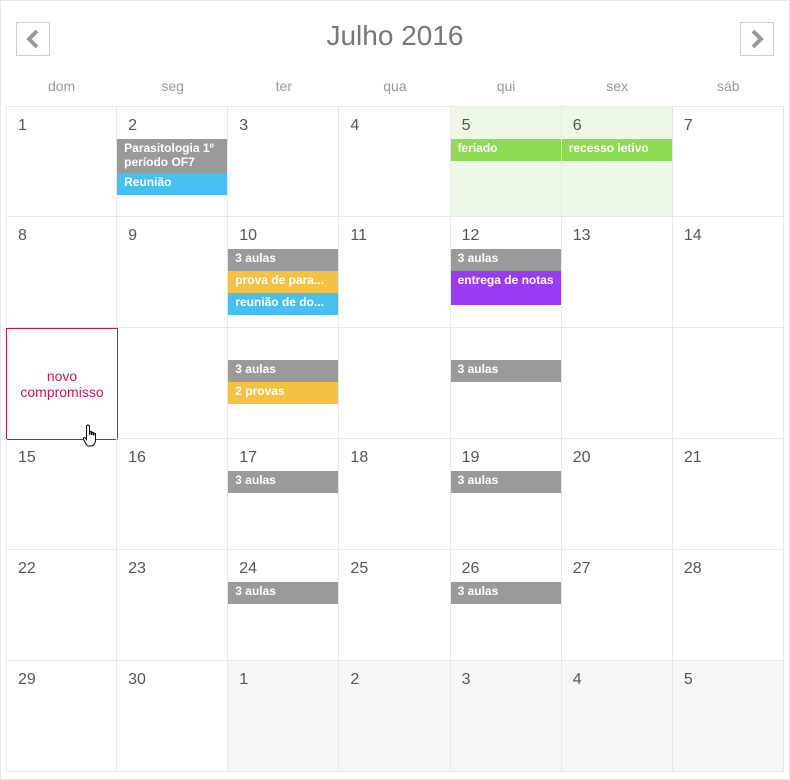 This screenshot has width=790, height=780. Describe the element at coordinates (173, 494) in the screenshot. I see `day-cell: 16` at that location.